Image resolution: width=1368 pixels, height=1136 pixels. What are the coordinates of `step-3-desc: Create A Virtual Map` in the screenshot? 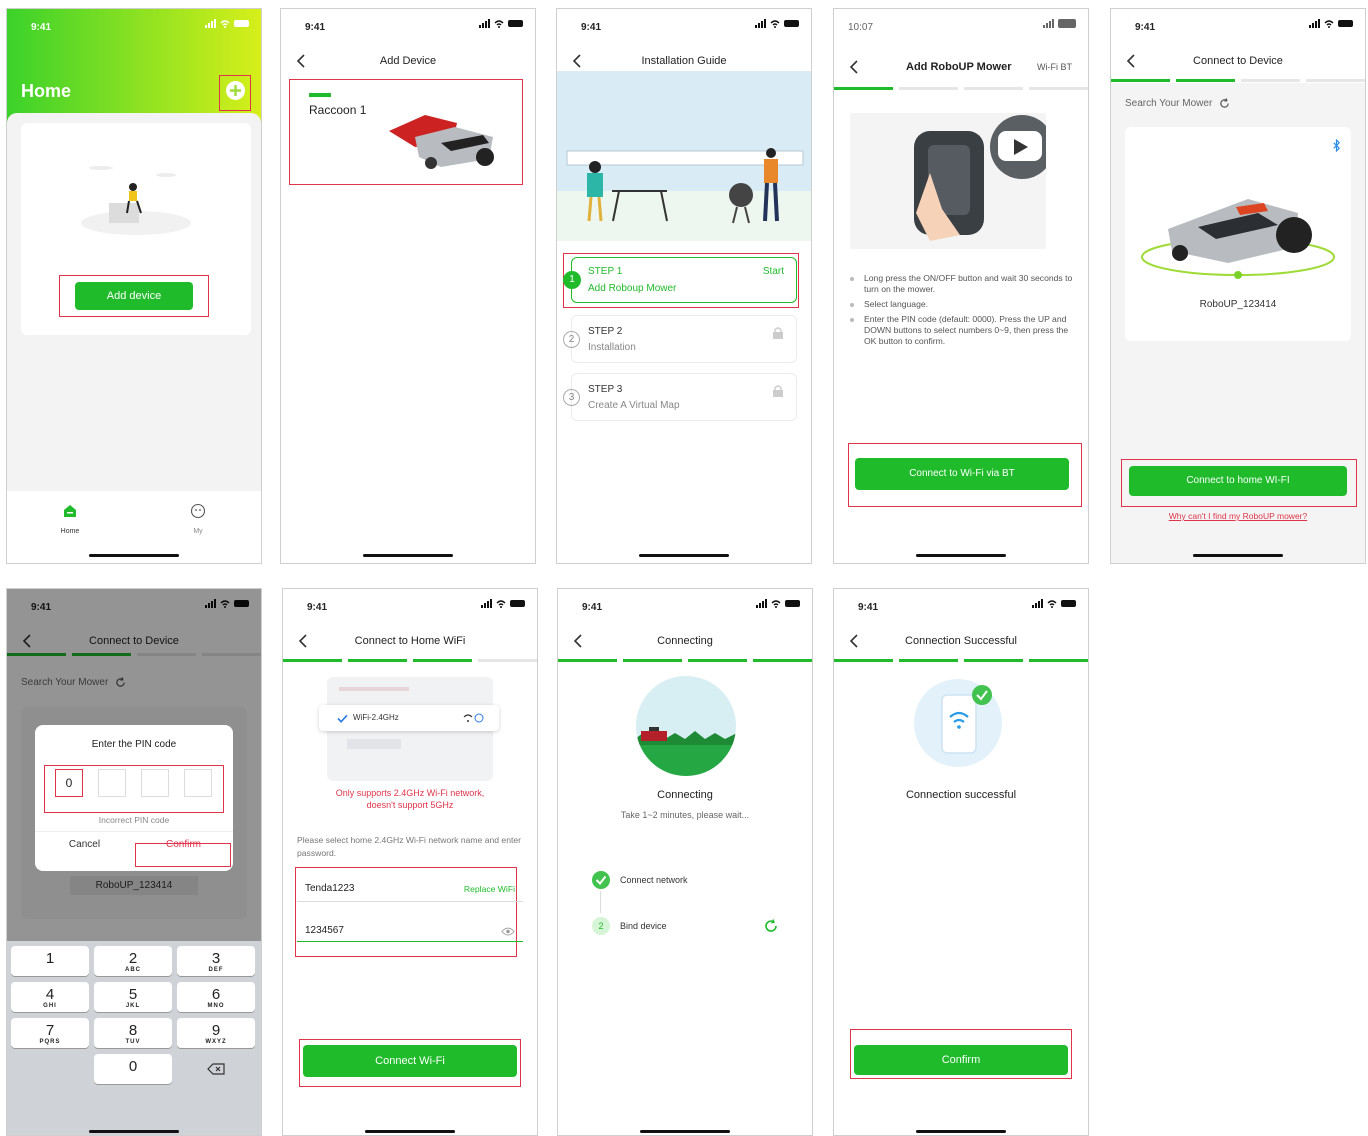 It's located at (634, 405).